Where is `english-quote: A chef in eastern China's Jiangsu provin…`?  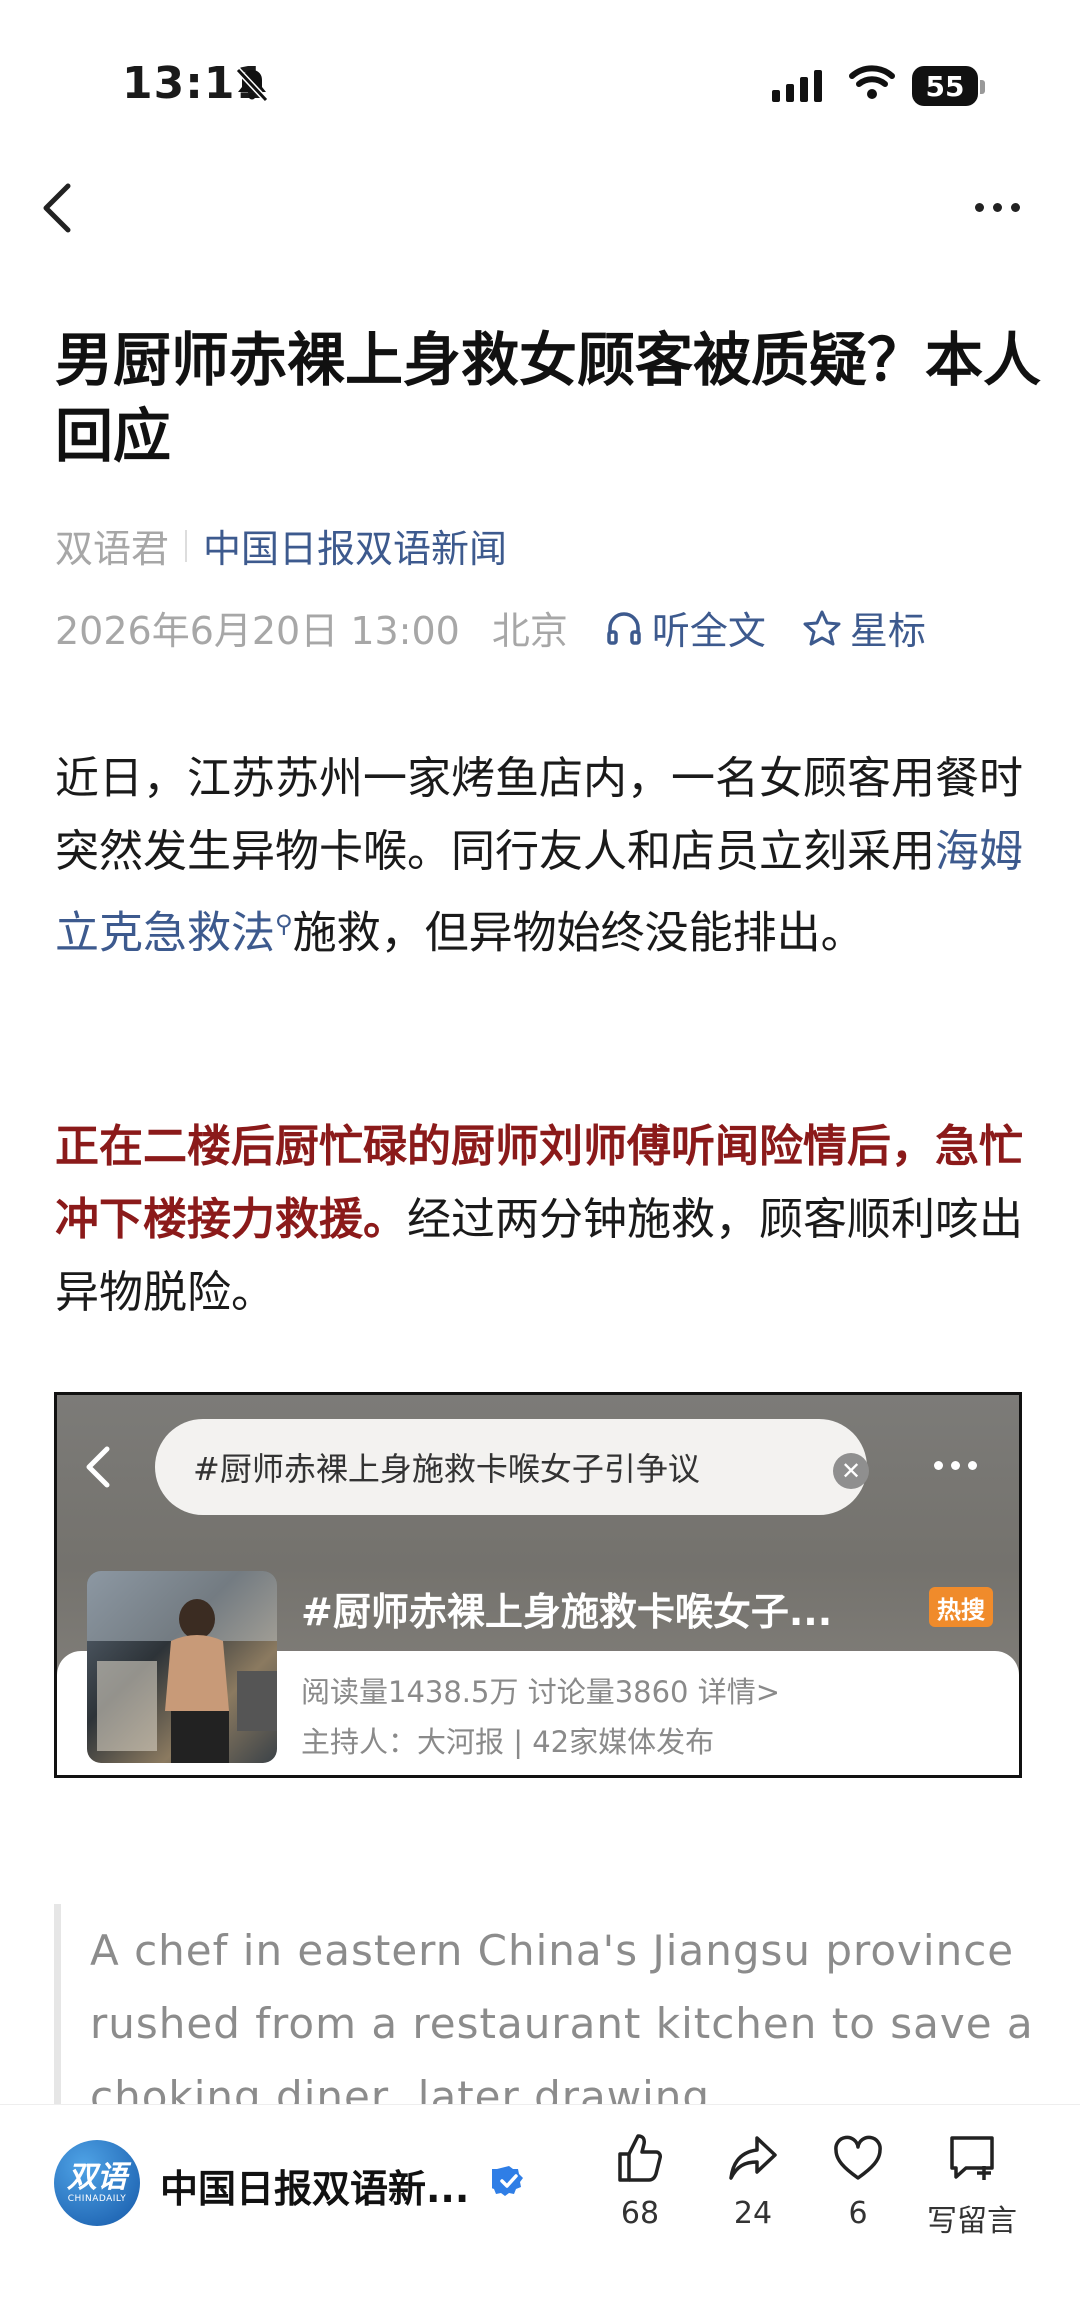 english-quote: A chef in eastern China's Jiangsu provin… is located at coordinates (562, 2023).